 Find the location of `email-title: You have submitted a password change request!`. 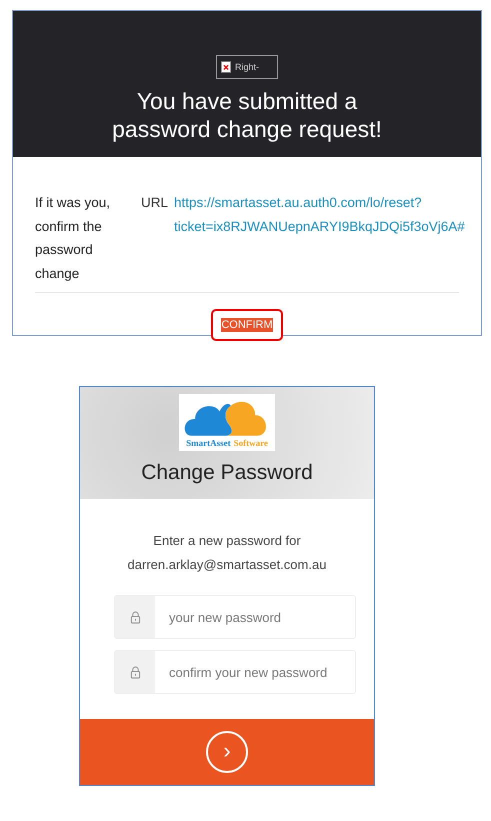

email-title: You have submitted a password change request! is located at coordinates (247, 115).